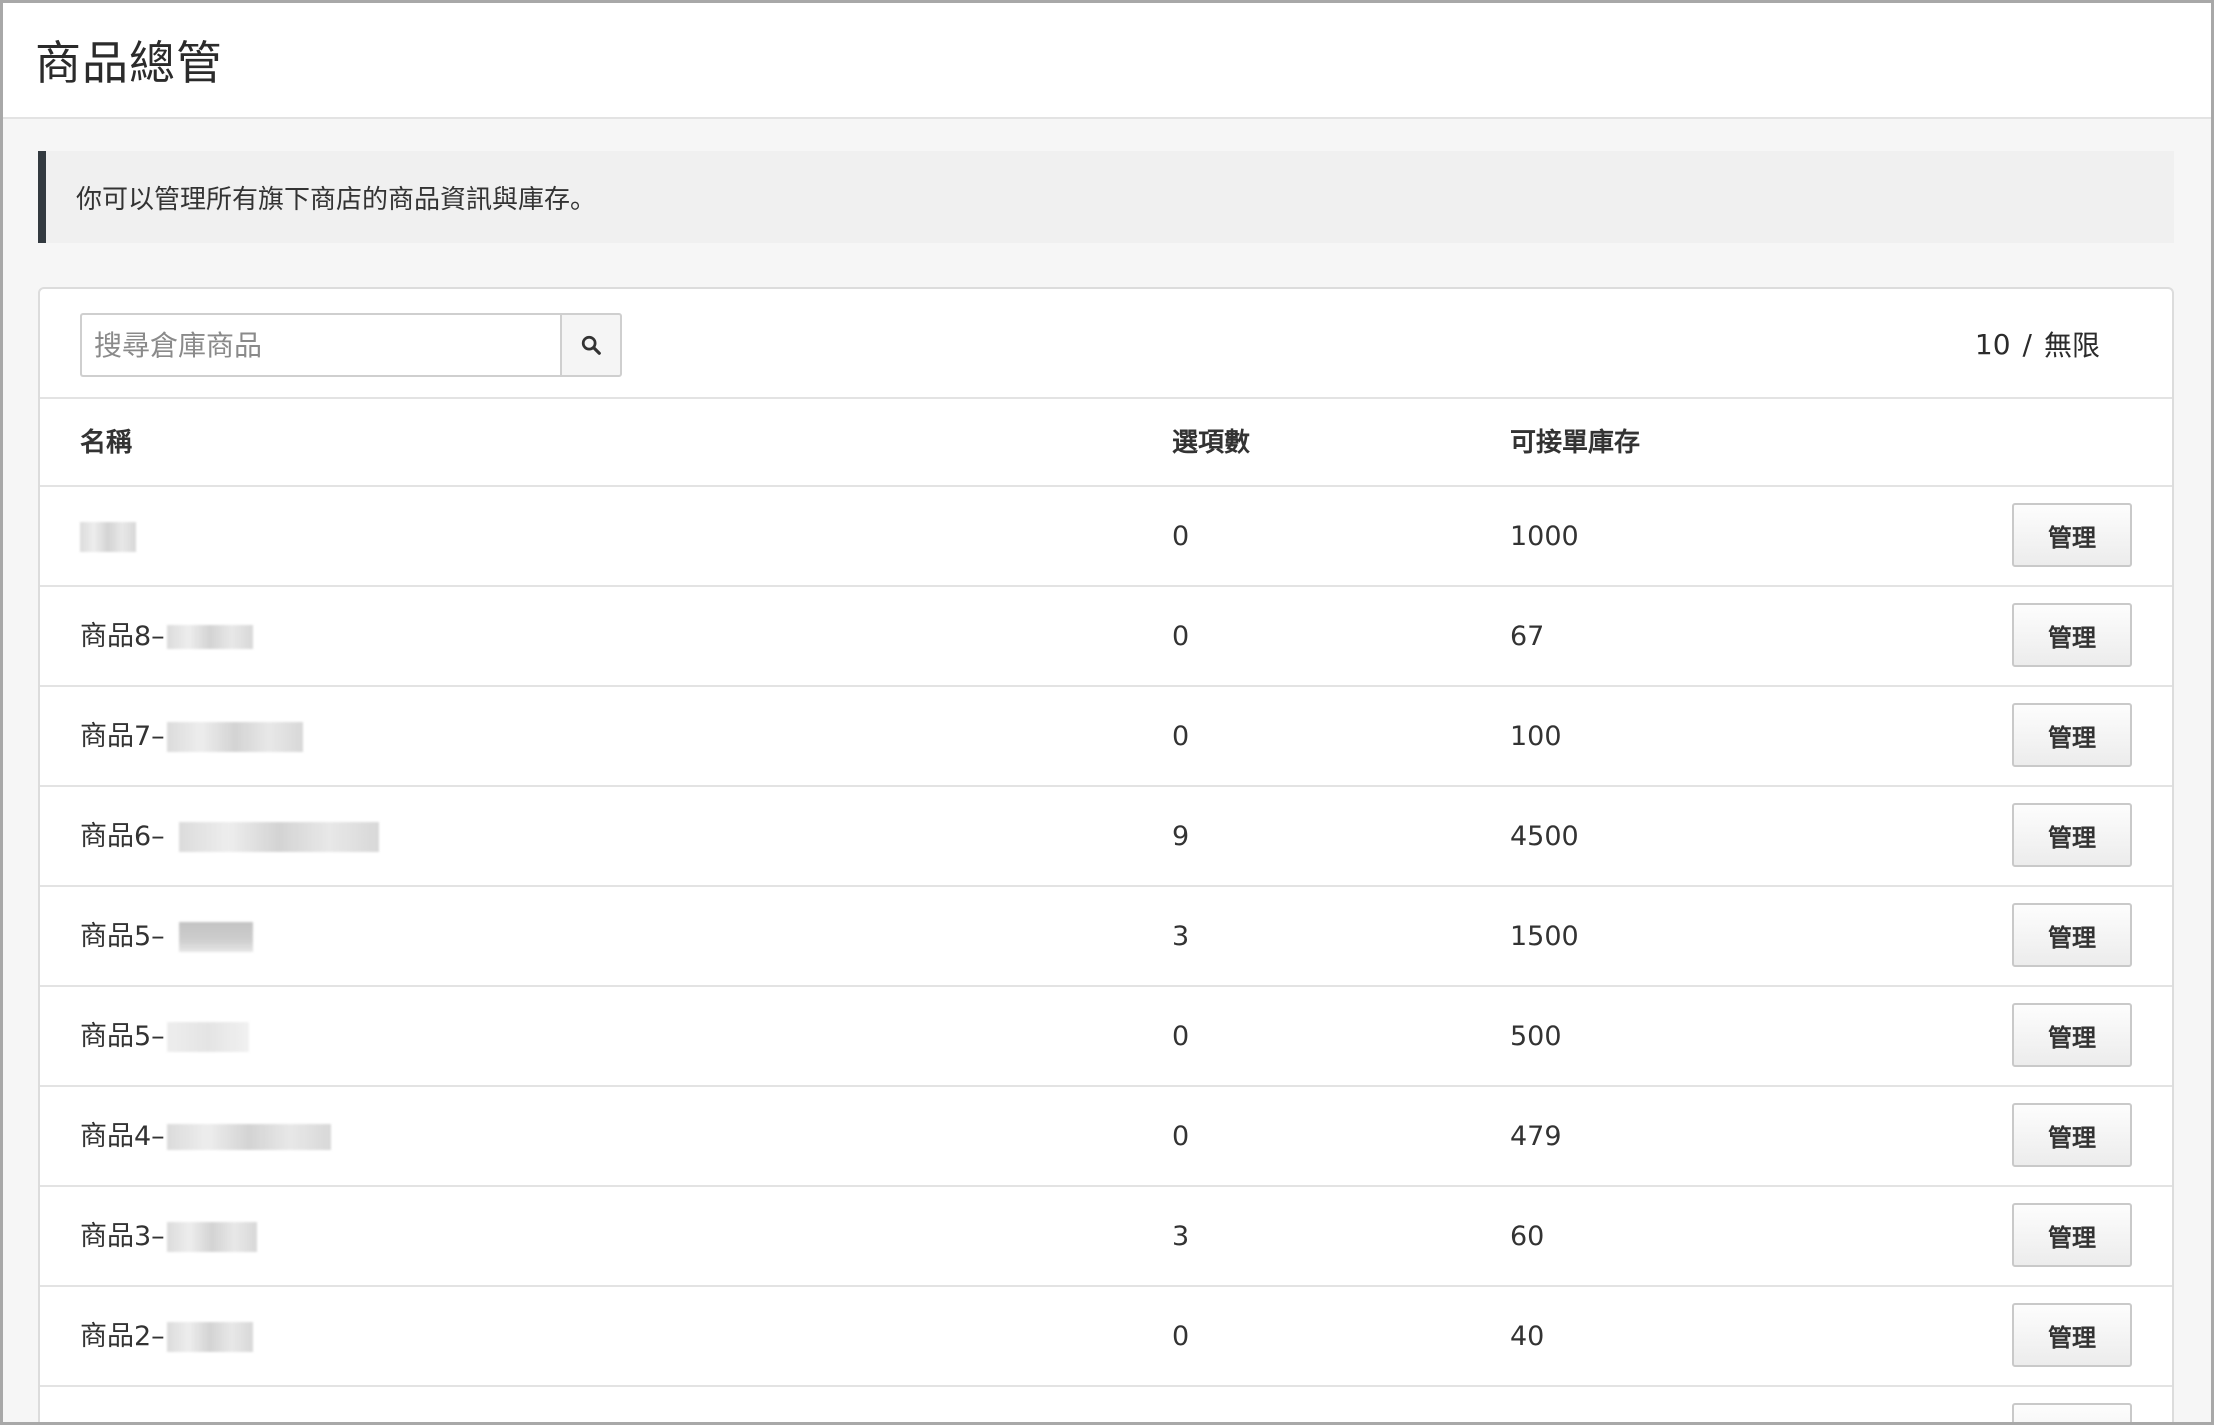  I want to click on product-name-cell, so click(108, 537).